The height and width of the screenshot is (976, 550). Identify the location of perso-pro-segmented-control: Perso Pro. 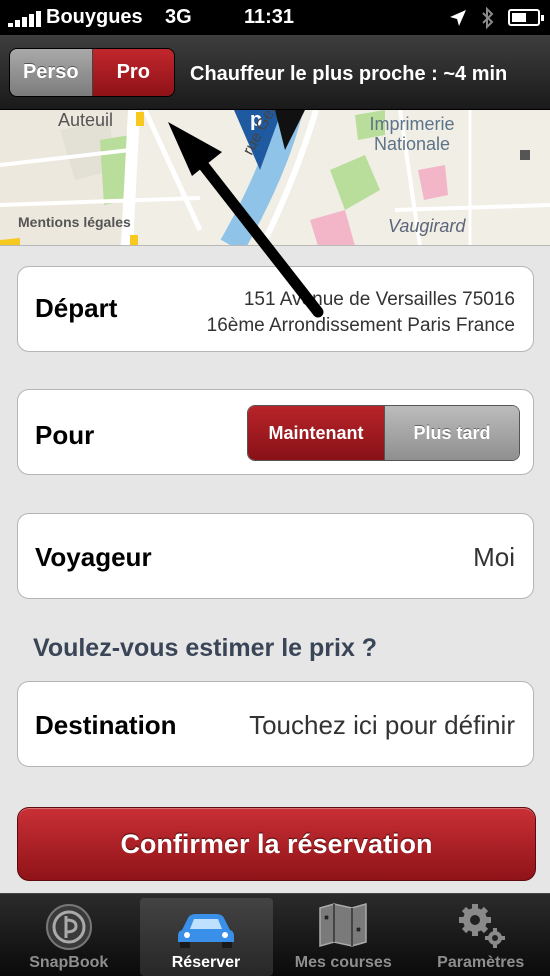
(92, 72).